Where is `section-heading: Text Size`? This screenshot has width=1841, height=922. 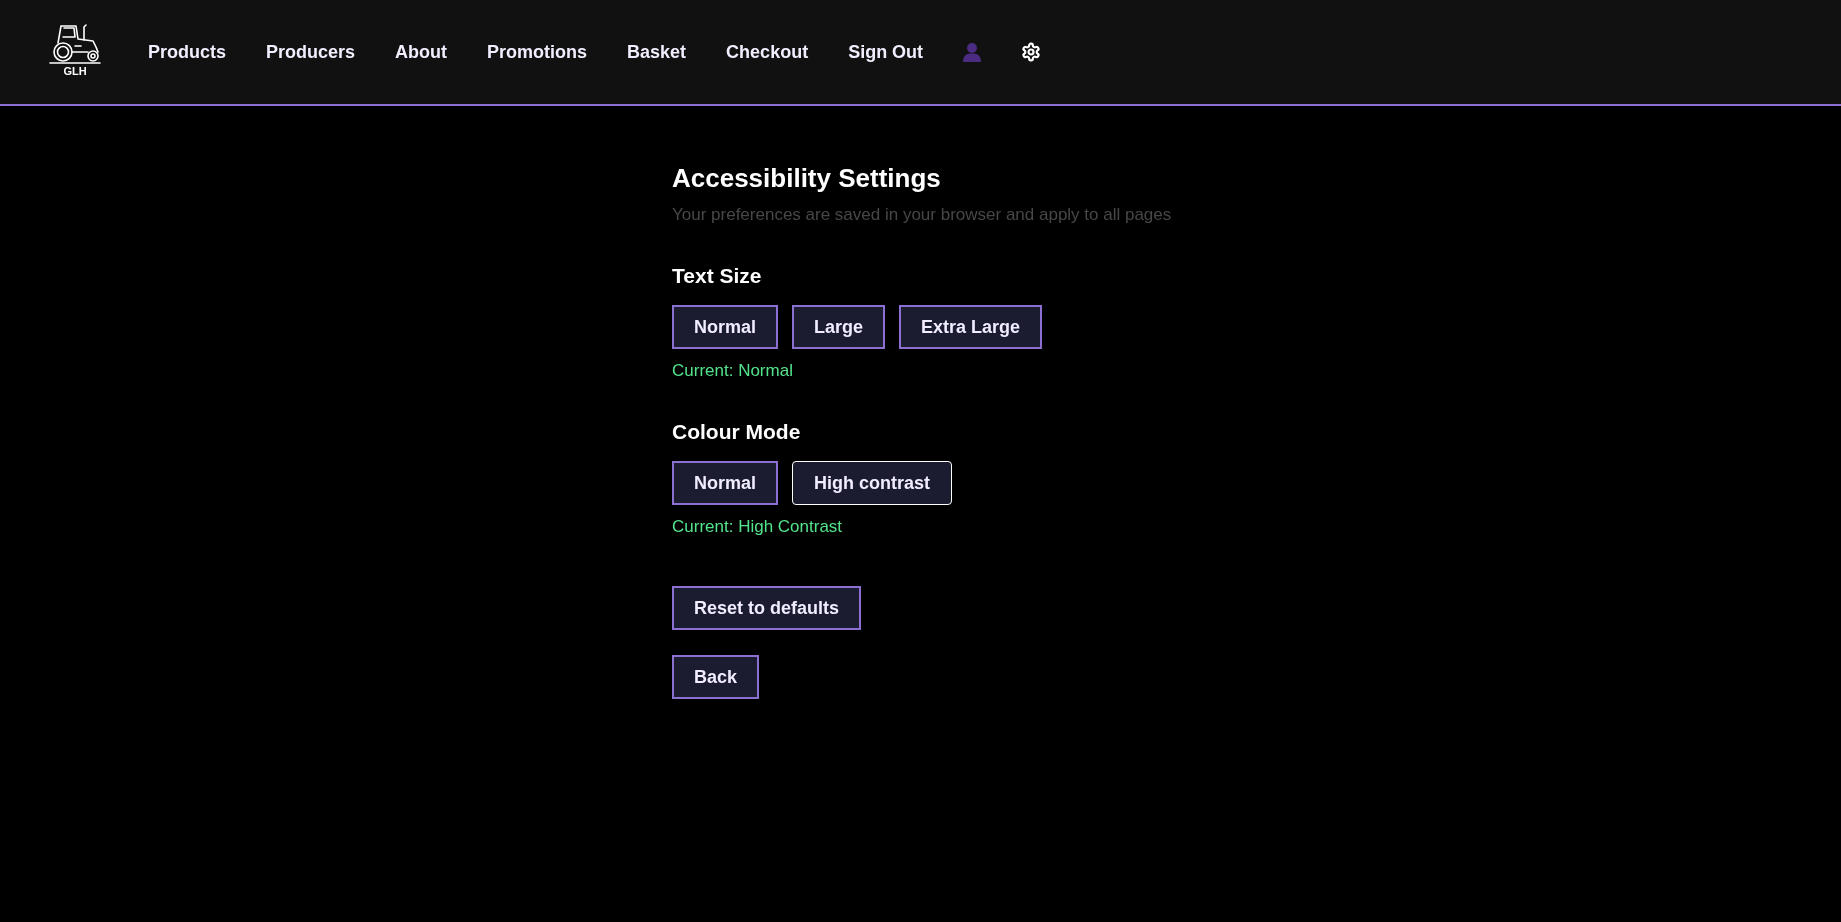 section-heading: Text Size is located at coordinates (717, 276).